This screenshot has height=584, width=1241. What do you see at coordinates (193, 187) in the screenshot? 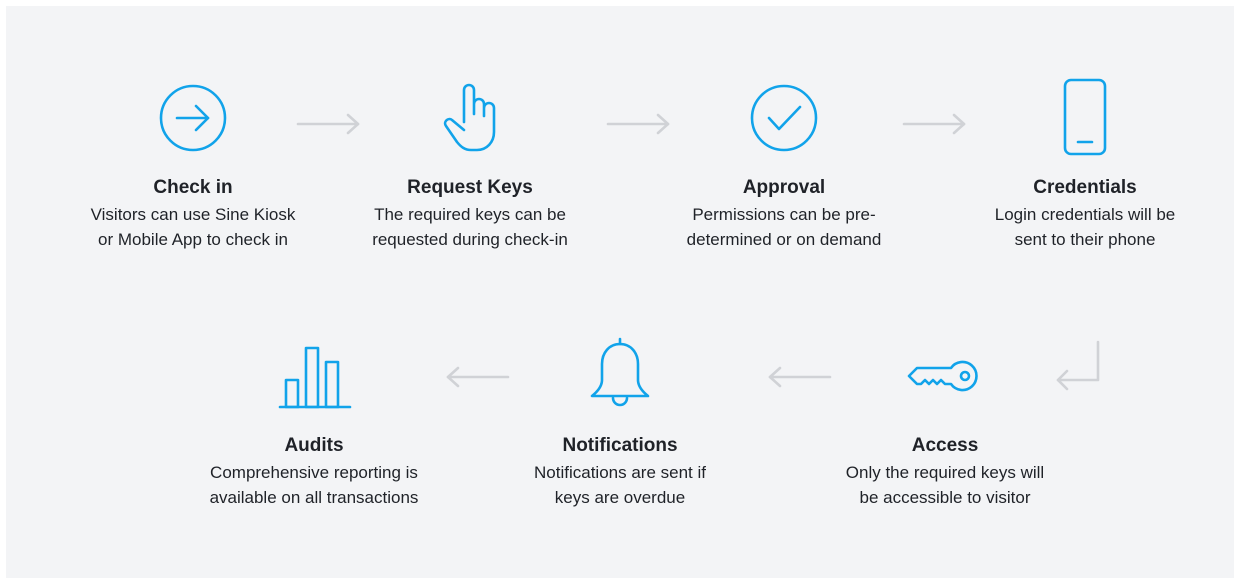
I see `step-title: Check in` at bounding box center [193, 187].